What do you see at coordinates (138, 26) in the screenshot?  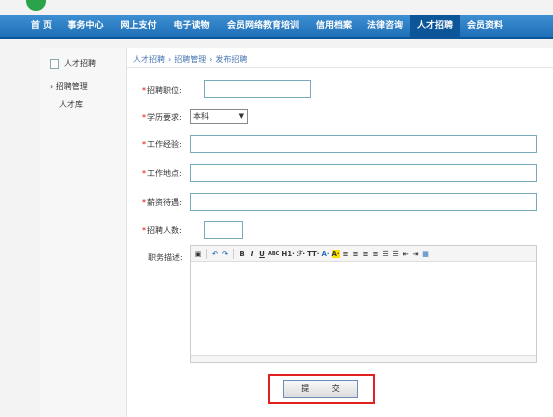 I see `nav-item-payment: 网上支付` at bounding box center [138, 26].